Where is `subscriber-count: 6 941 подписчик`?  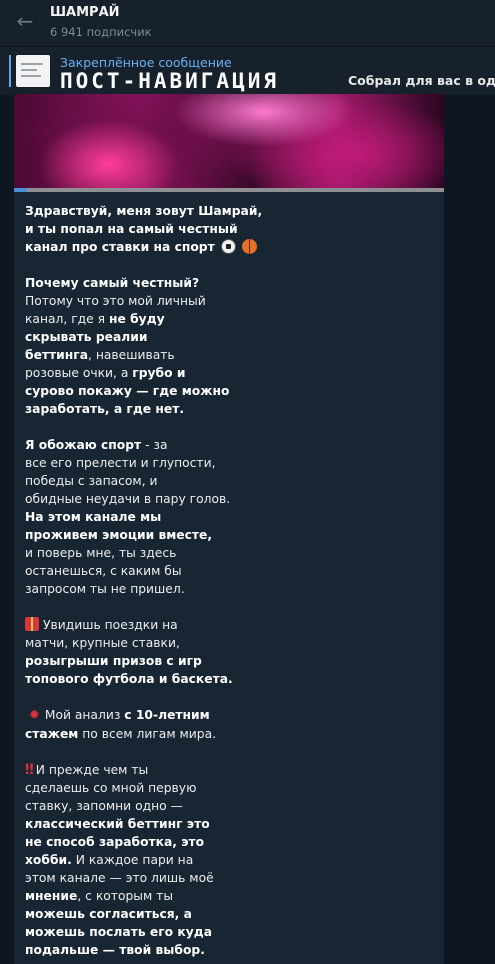
subscriber-count: 6 941 подписчик is located at coordinates (101, 32).